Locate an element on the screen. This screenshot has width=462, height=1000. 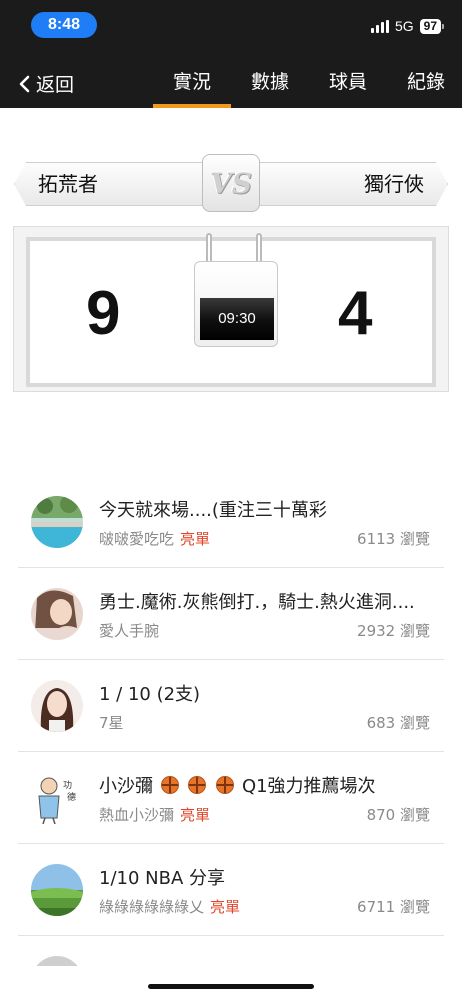
post-author: 綠綠綠綠綠綠乂 is located at coordinates (152, 907).